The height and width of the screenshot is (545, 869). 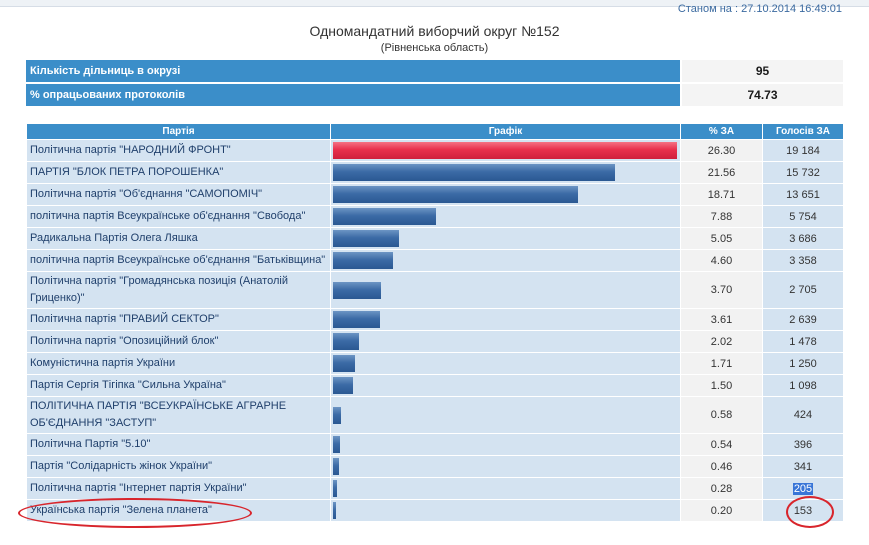 I want to click on pct-value: 3.70, so click(x=721, y=290).